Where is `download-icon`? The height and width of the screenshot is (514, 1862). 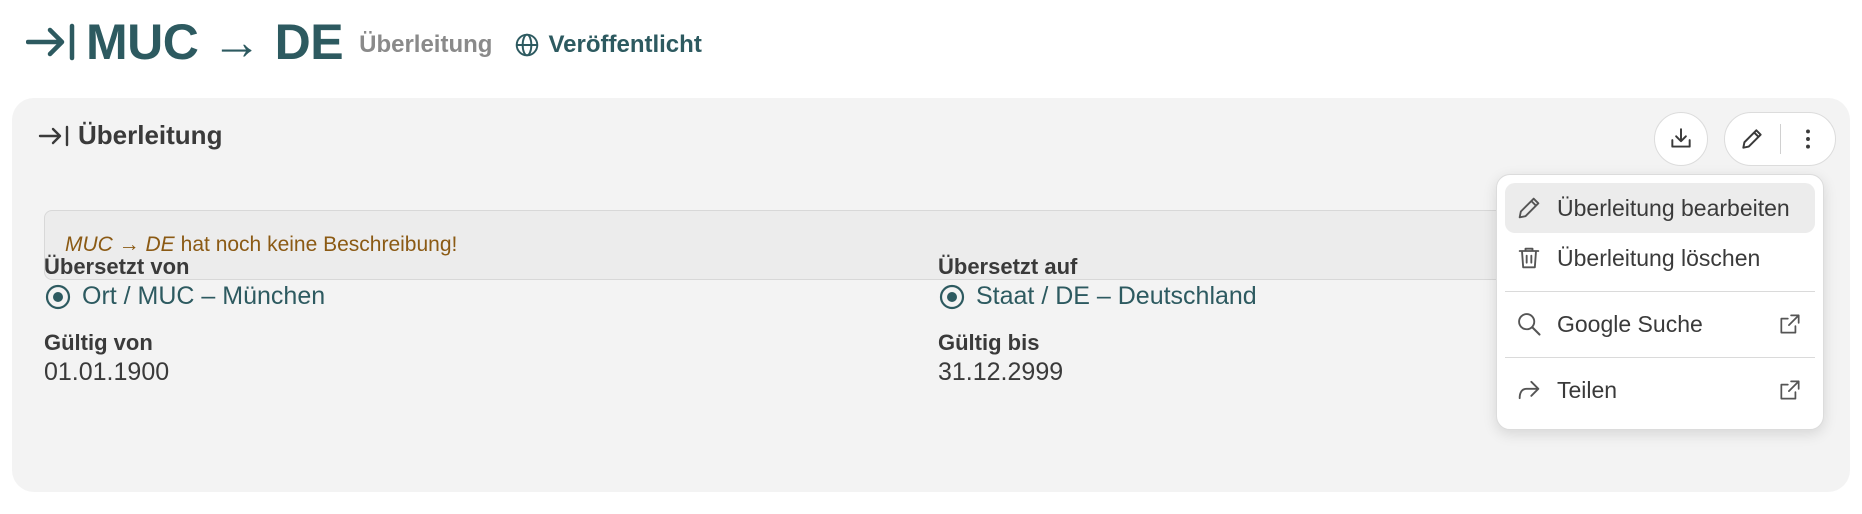
download-icon is located at coordinates (1681, 138).